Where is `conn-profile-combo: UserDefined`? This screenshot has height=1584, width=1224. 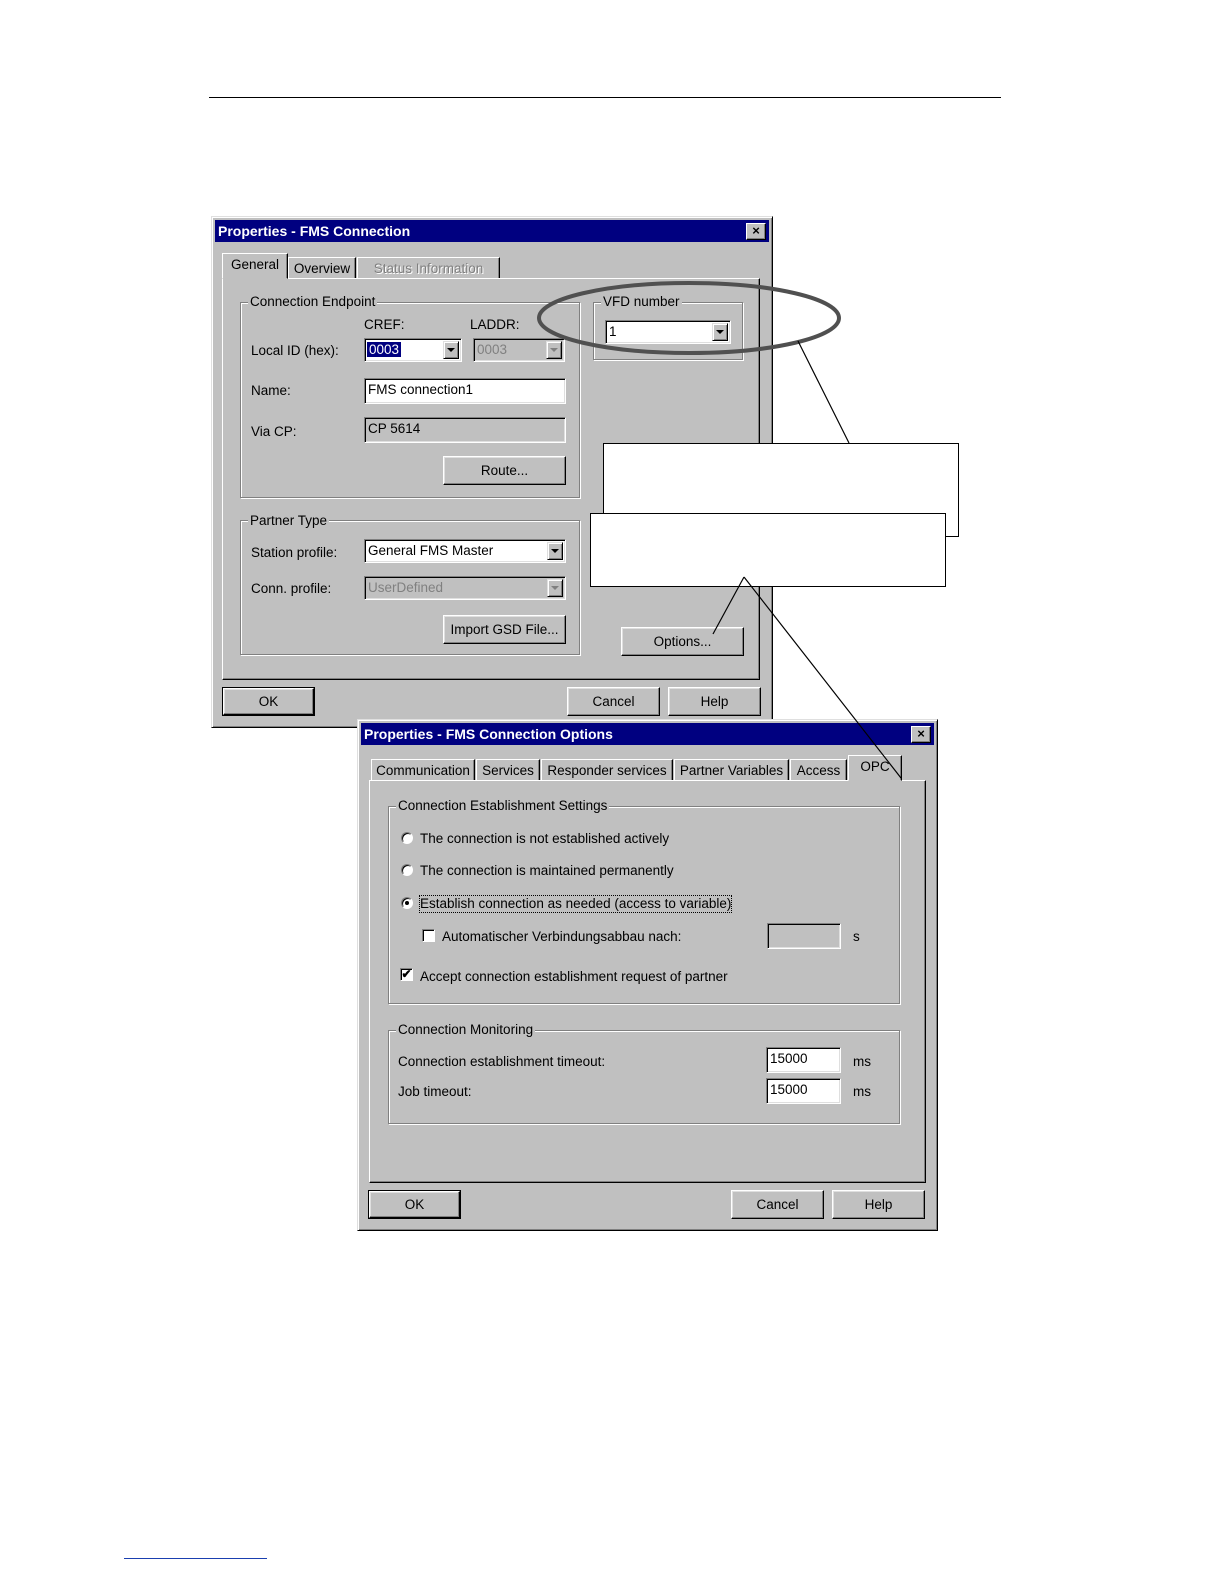
conn-profile-combo: UserDefined is located at coordinates (465, 588).